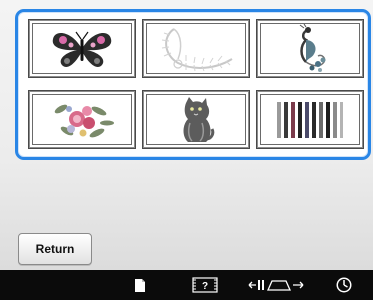 Image resolution: width=373 pixels, height=300 pixels. I want to click on return-button: Return, so click(55, 249).